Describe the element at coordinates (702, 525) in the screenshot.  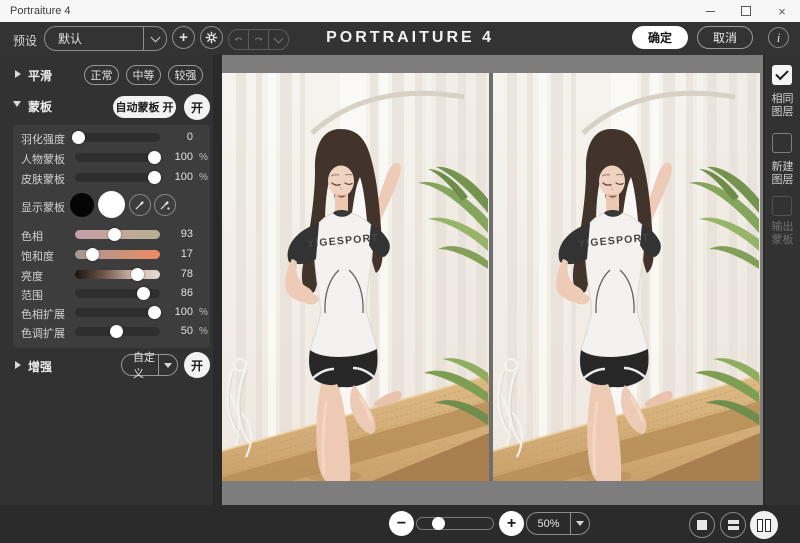
I see `single-view-button` at that location.